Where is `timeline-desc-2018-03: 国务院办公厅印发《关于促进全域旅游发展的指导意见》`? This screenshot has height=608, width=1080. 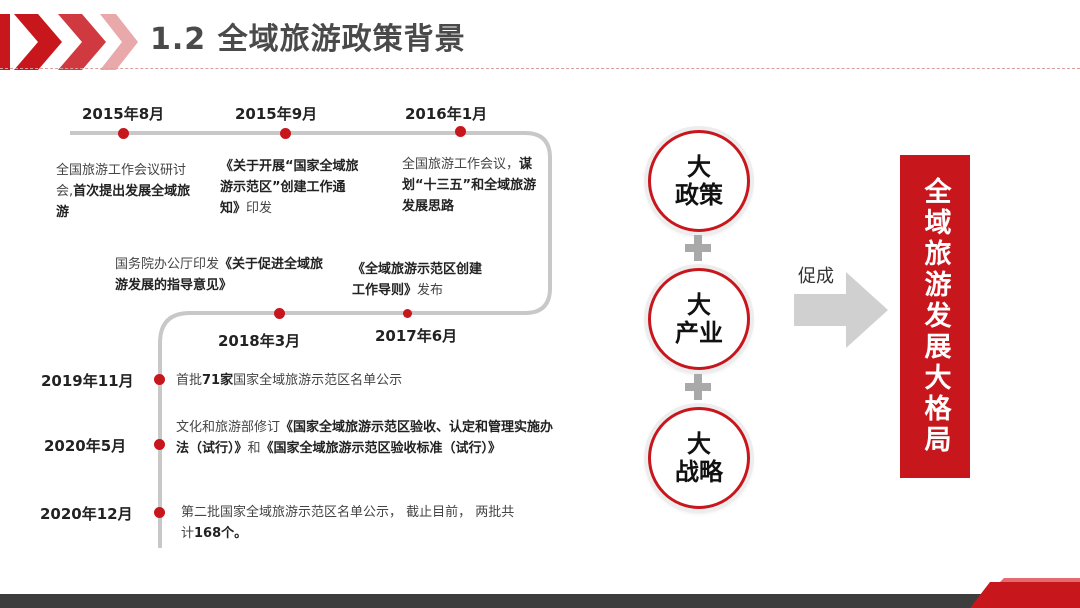
timeline-desc-2018-03: 国务院办公厅印发《关于促进全域旅游发展的指导意见》 is located at coordinates (219, 275).